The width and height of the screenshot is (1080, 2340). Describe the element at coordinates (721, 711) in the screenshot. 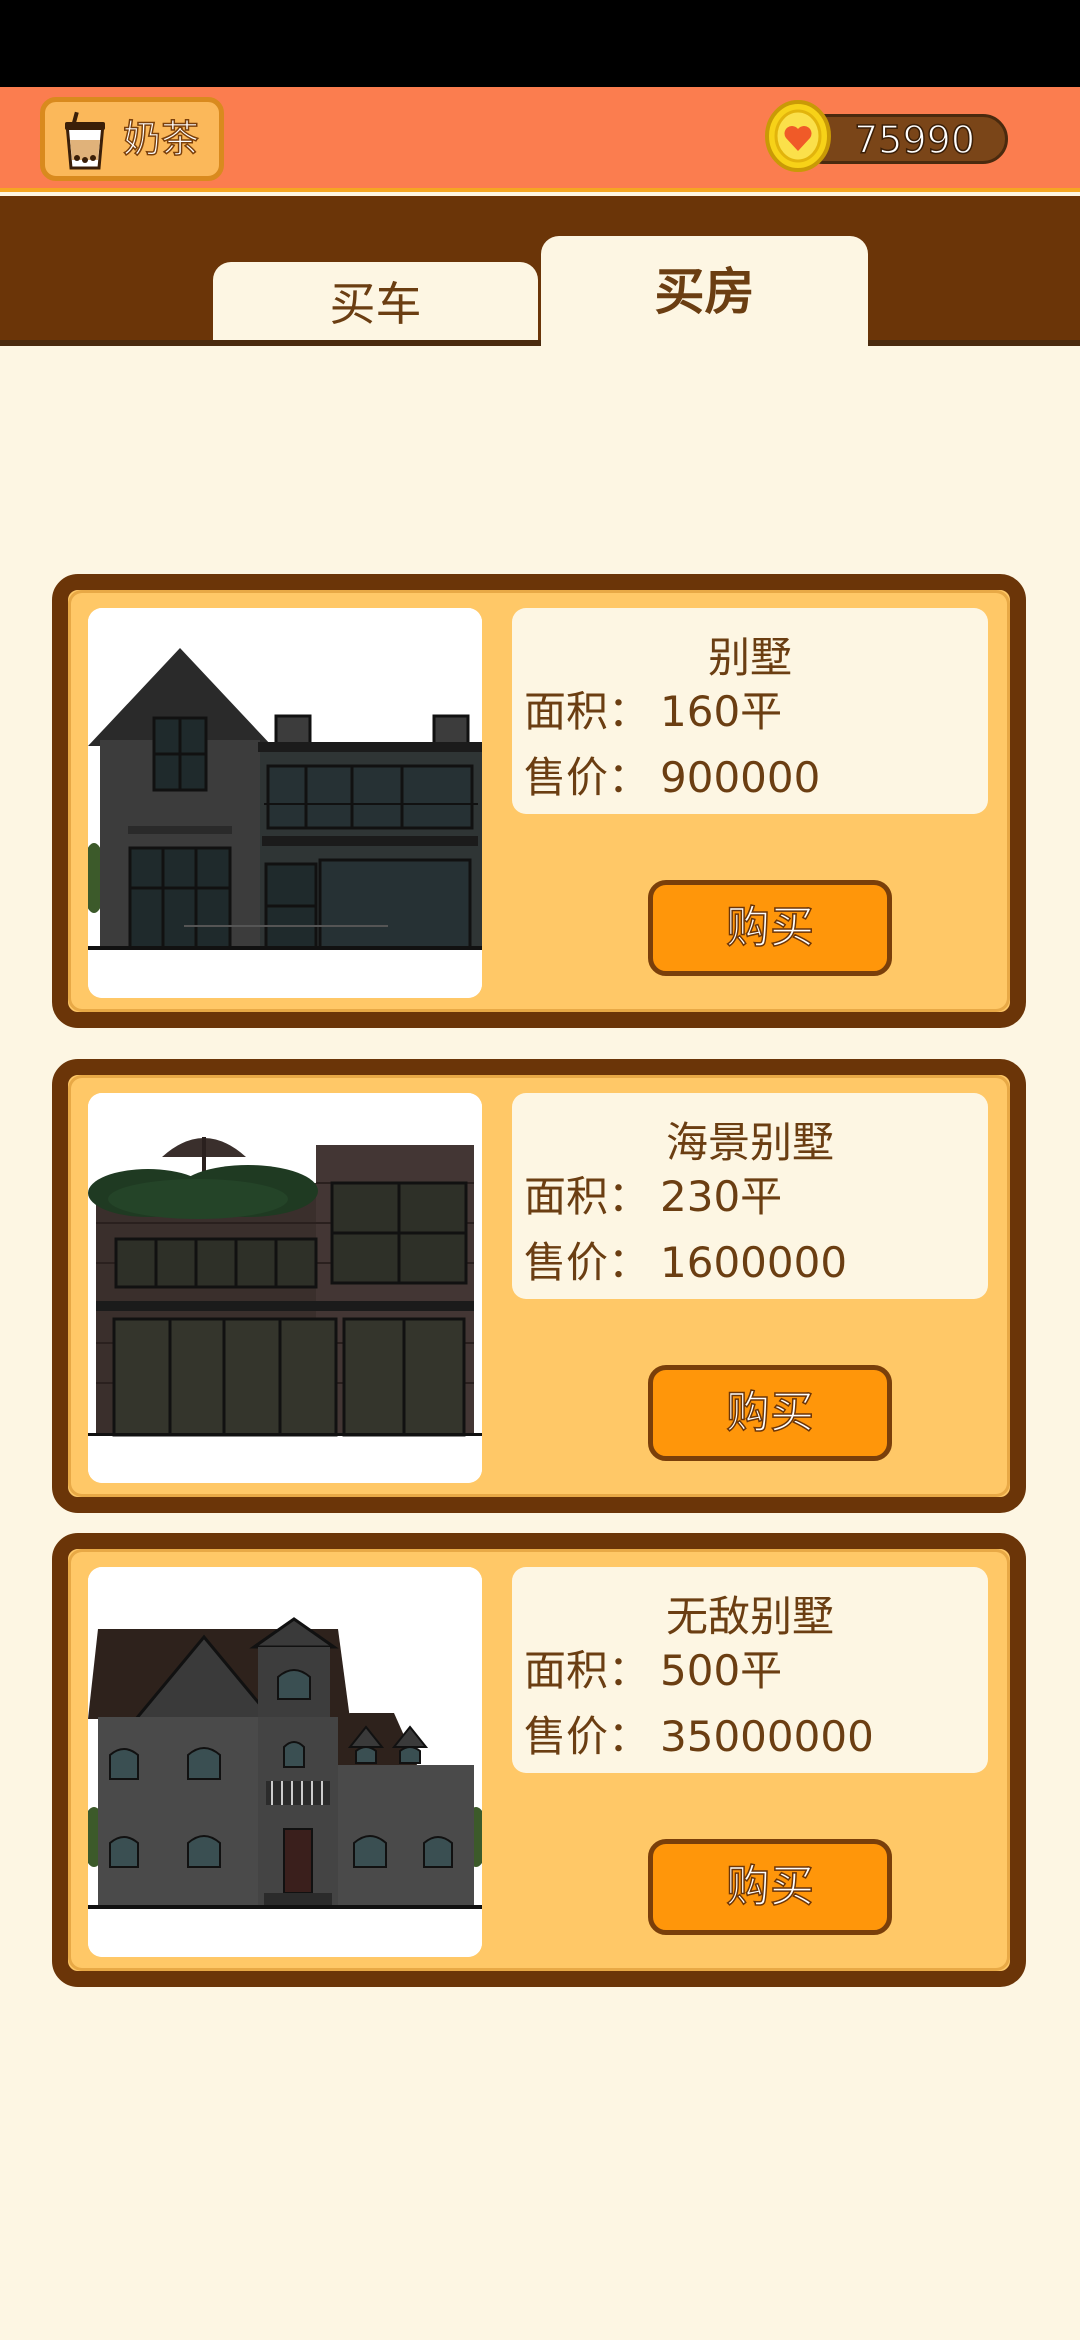

I see `area-value: 160平` at that location.